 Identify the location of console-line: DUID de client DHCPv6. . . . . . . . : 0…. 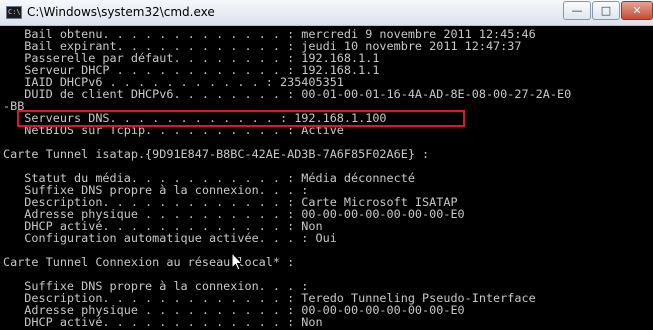
(287, 94).